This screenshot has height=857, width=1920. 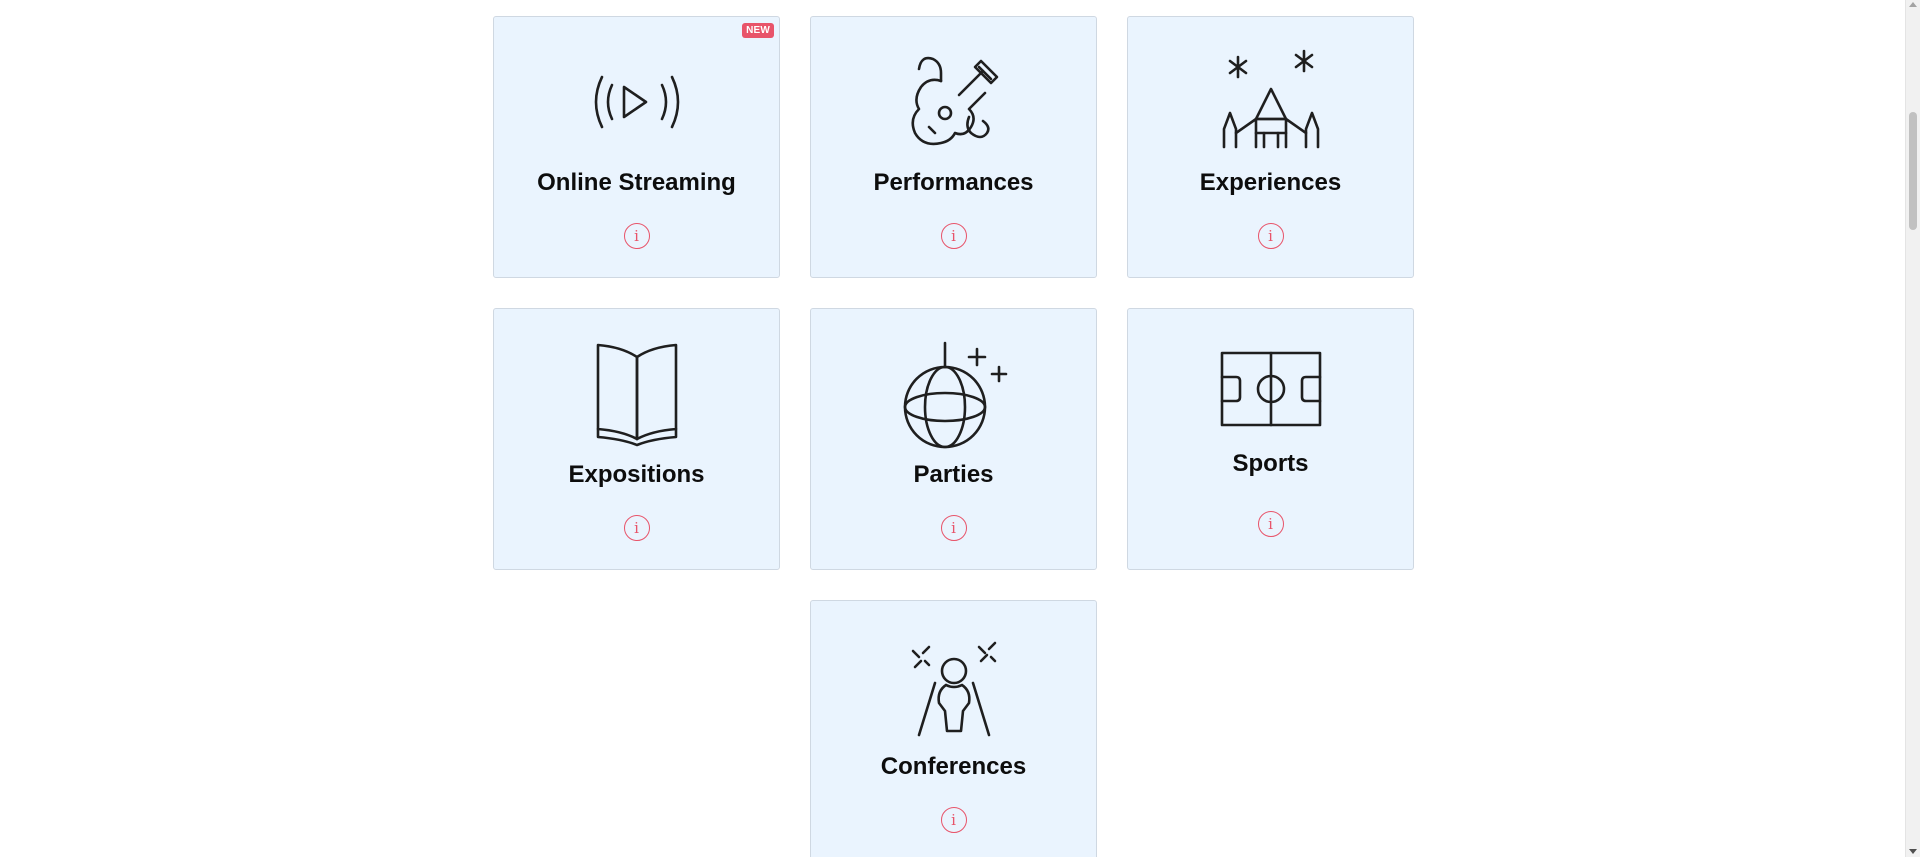 I want to click on category-card-performances: Performances i, so click(x=953, y=147).